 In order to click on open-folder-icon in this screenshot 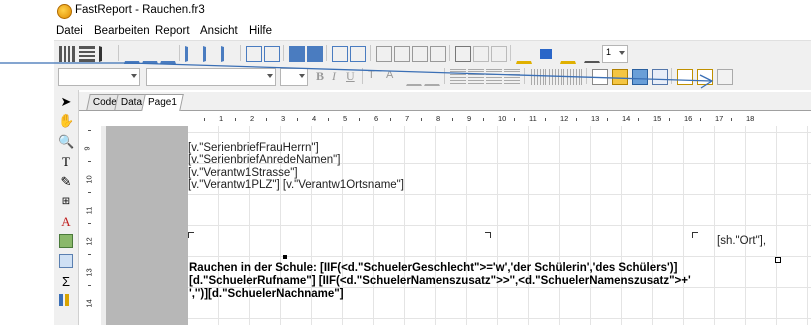, I will do `click(620, 77)`.